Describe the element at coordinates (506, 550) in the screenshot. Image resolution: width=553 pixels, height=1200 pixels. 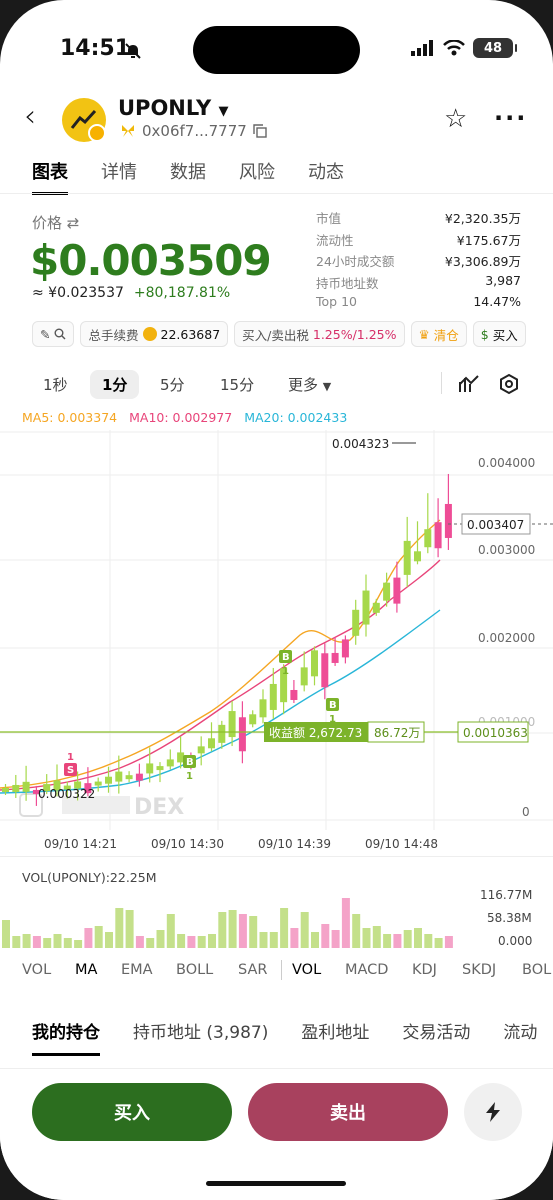
I see `y-tick: 0.003000` at that location.